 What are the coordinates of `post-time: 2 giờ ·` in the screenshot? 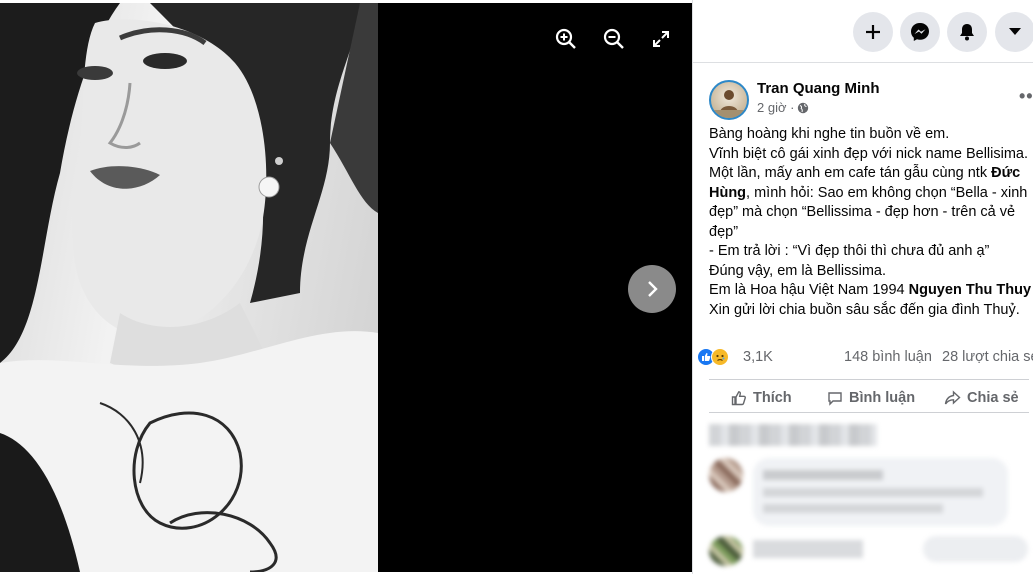 It's located at (775, 107).